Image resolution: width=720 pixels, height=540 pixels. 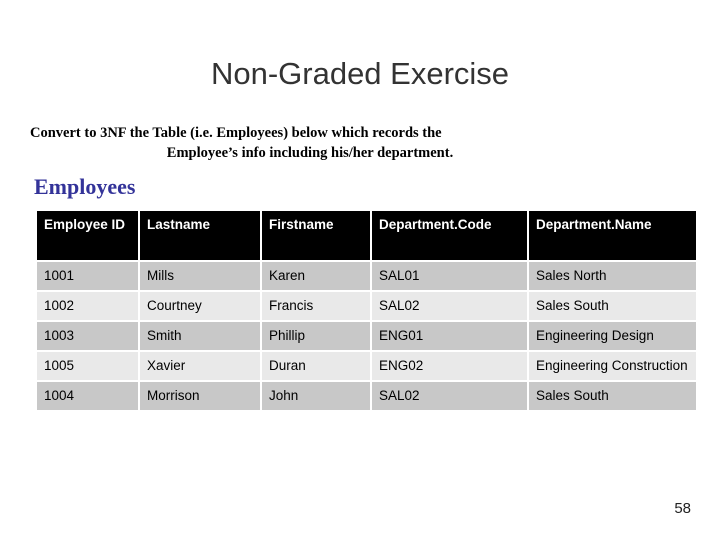 What do you see at coordinates (200, 276) in the screenshot?
I see `cell-lastname: Mills` at bounding box center [200, 276].